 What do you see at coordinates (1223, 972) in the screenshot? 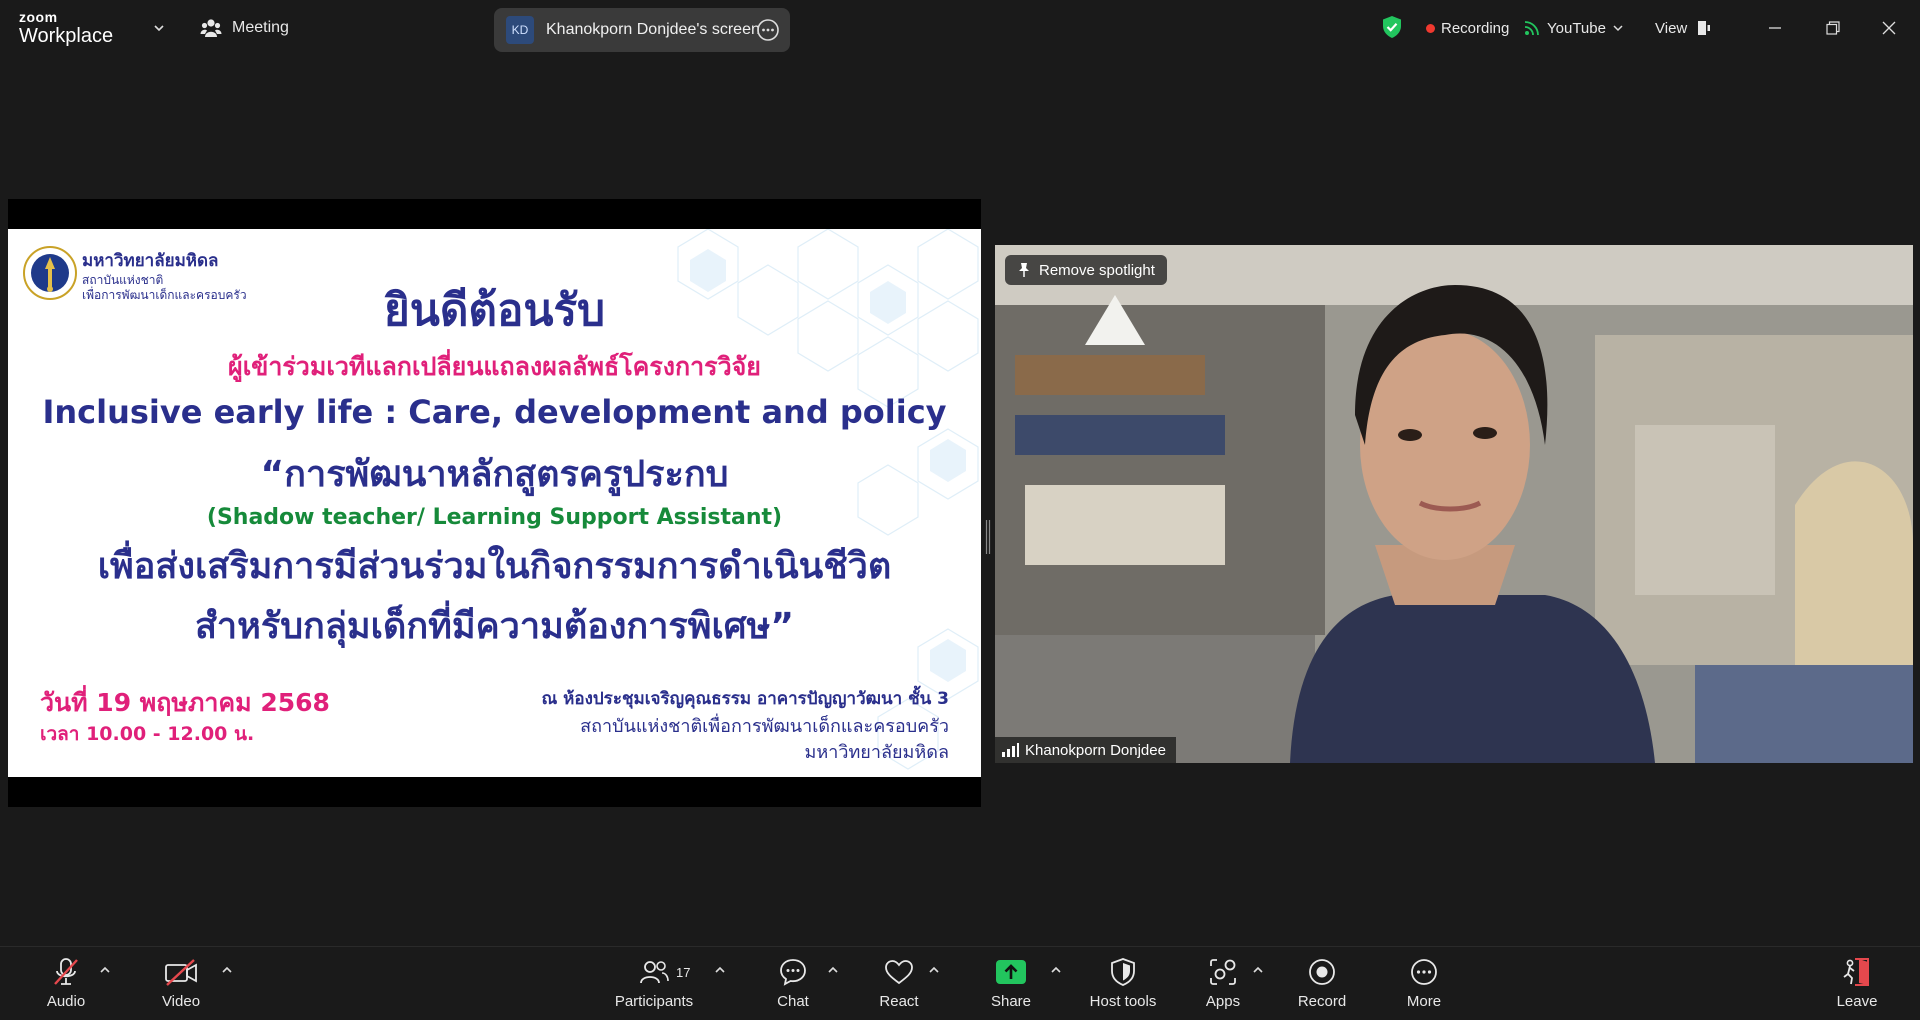
I see `apps-icon` at bounding box center [1223, 972].